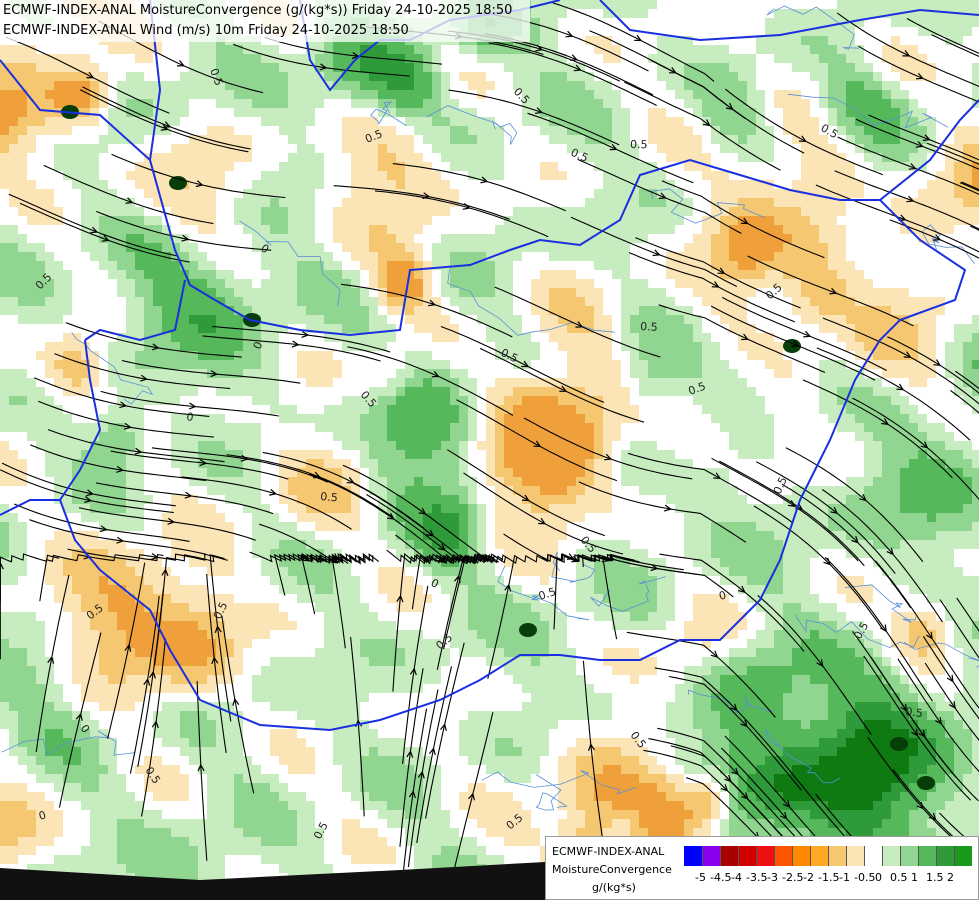  I want to click on legend-tick-label: 2, so click(950, 877).